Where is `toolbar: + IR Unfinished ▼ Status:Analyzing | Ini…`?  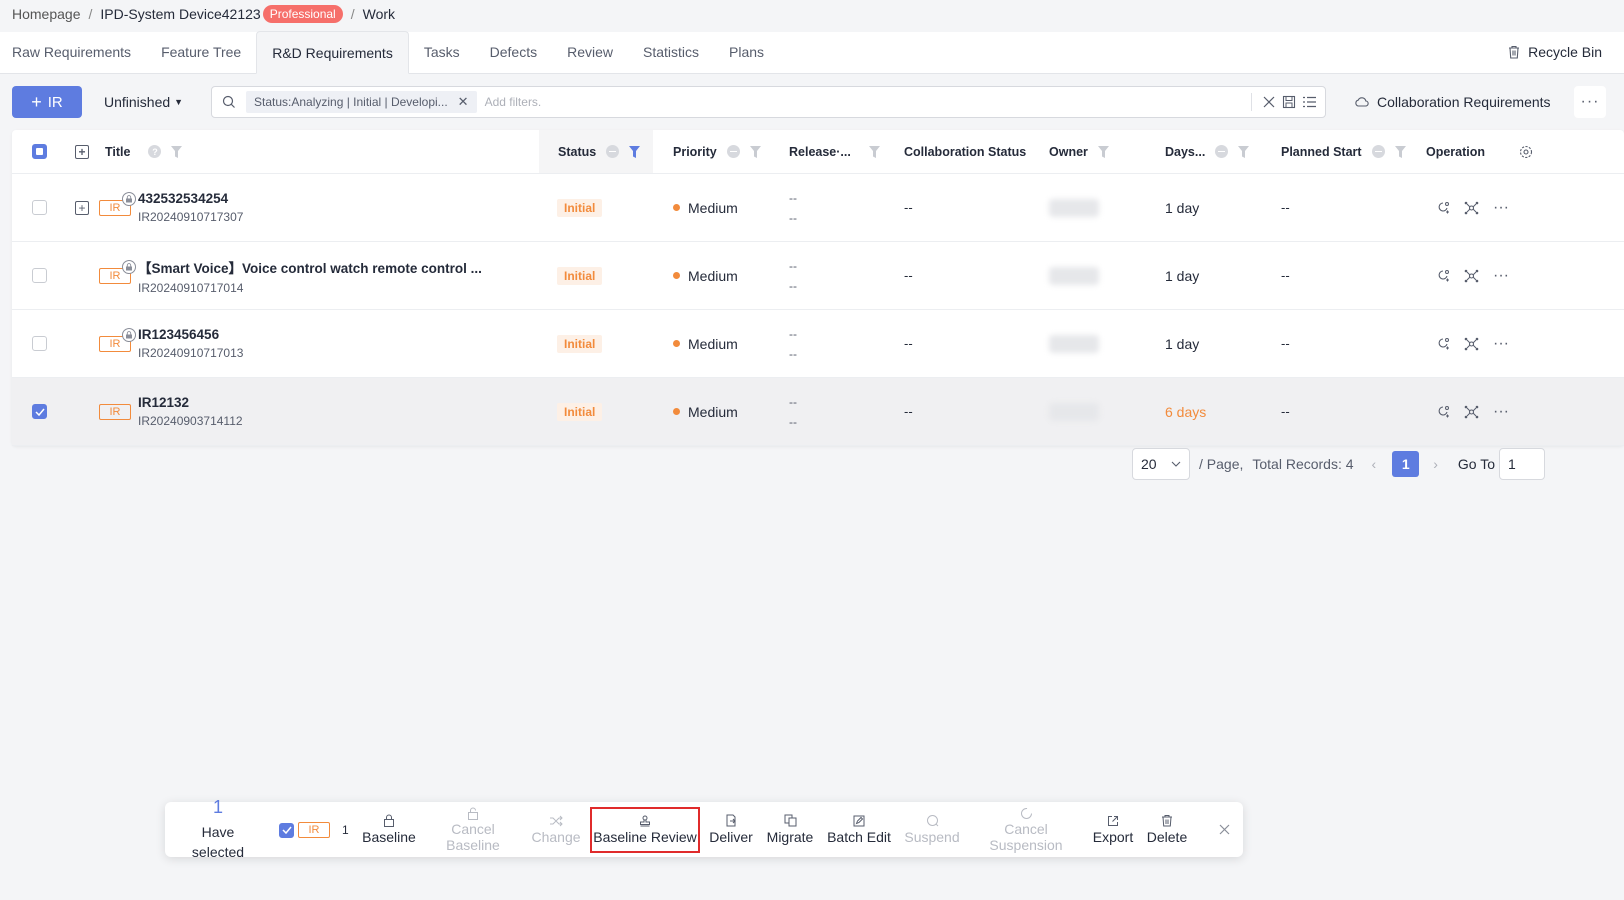 toolbar: + IR Unfinished ▼ Status:Analyzing | Ini… is located at coordinates (818, 102).